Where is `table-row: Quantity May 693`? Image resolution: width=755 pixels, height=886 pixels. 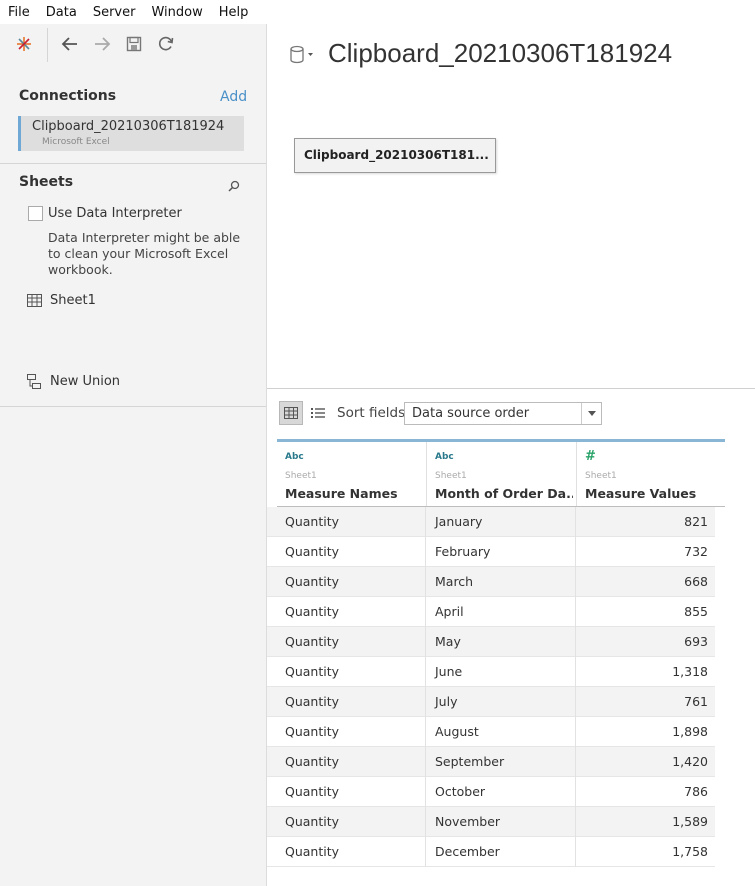 table-row: Quantity May 693 is located at coordinates (491, 642).